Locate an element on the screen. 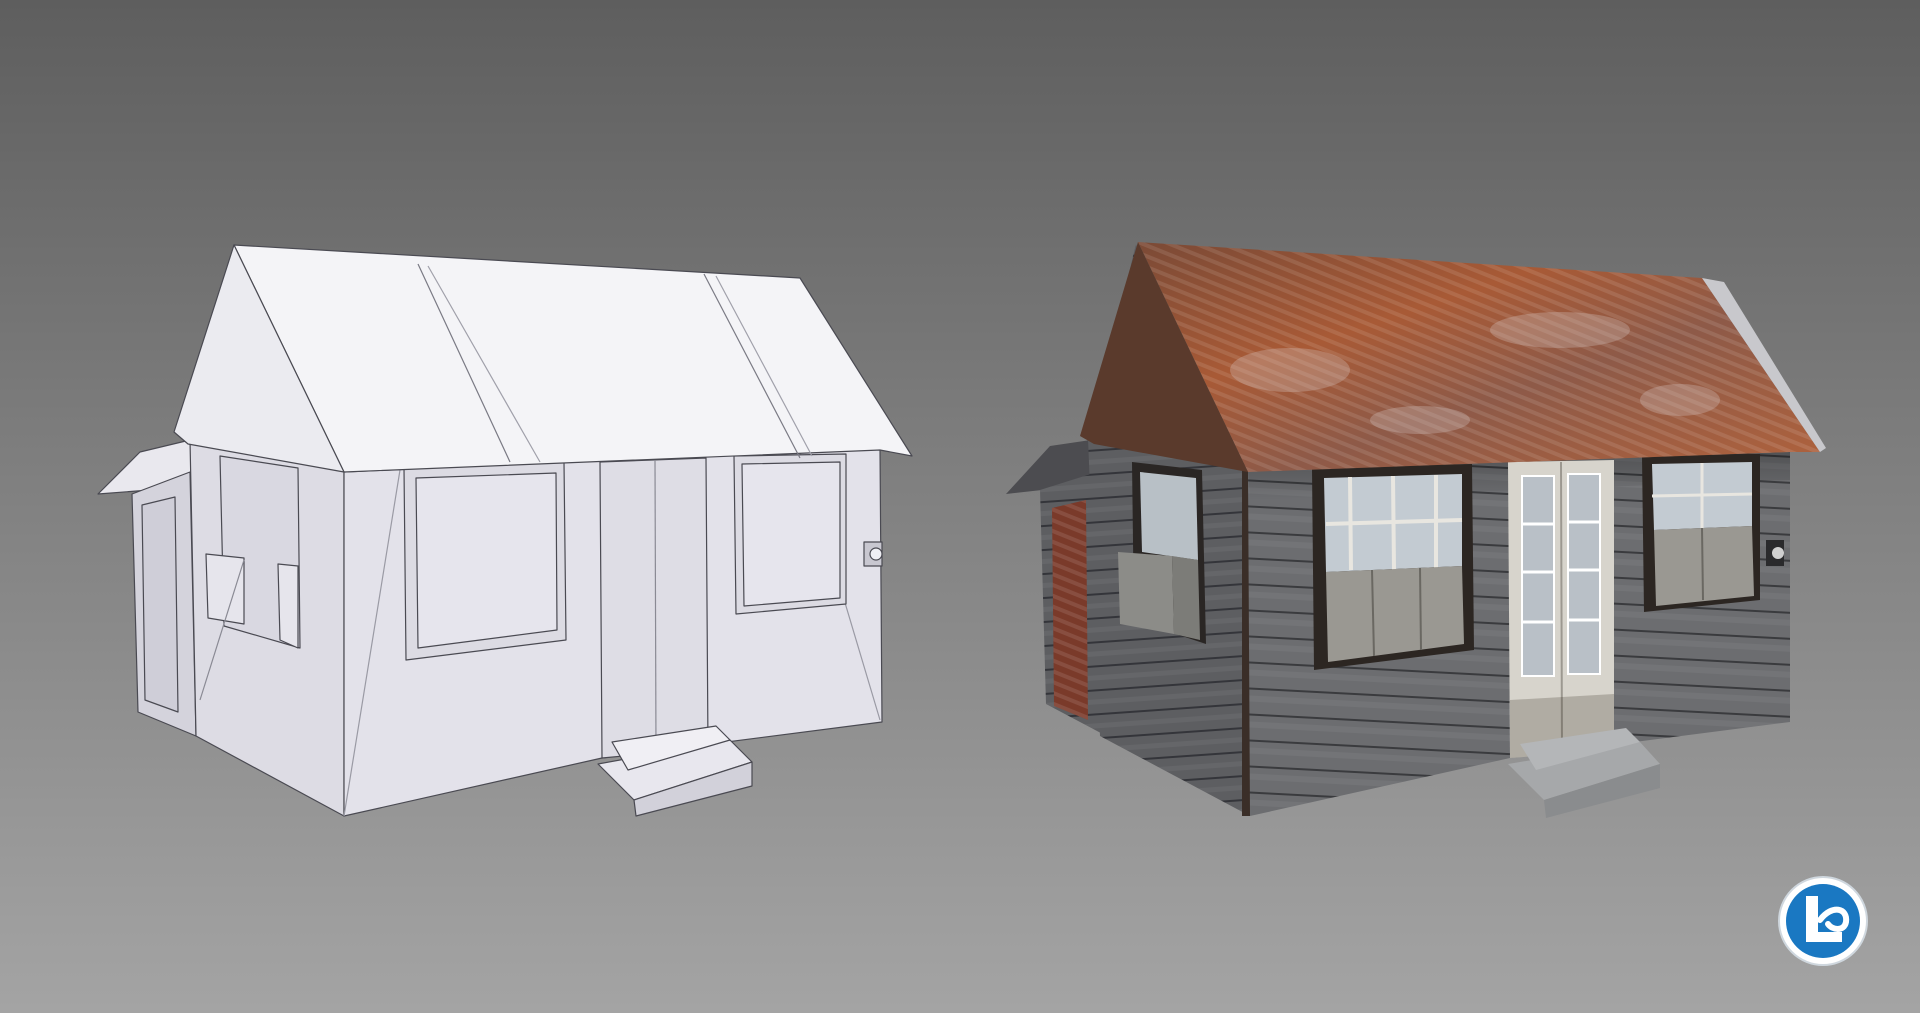 This screenshot has width=1920, height=1013. front-window-right-shutters is located at coordinates (1704, 566).